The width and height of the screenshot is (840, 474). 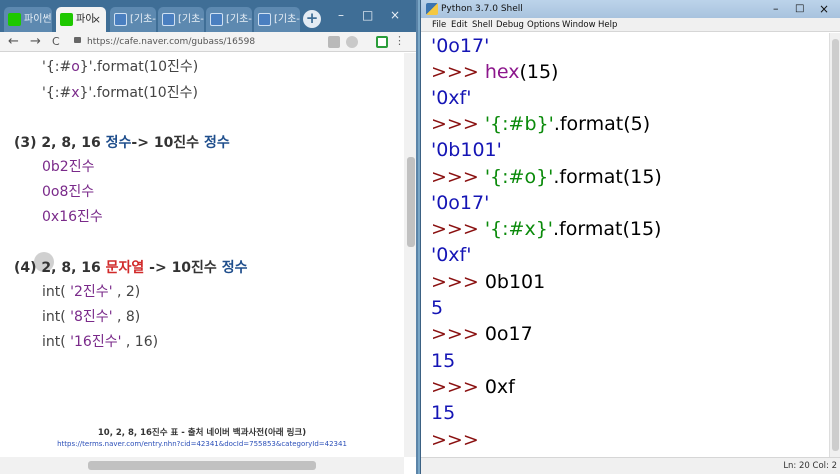 I want to click on tab-3: [기초-, so click(x=133, y=19).